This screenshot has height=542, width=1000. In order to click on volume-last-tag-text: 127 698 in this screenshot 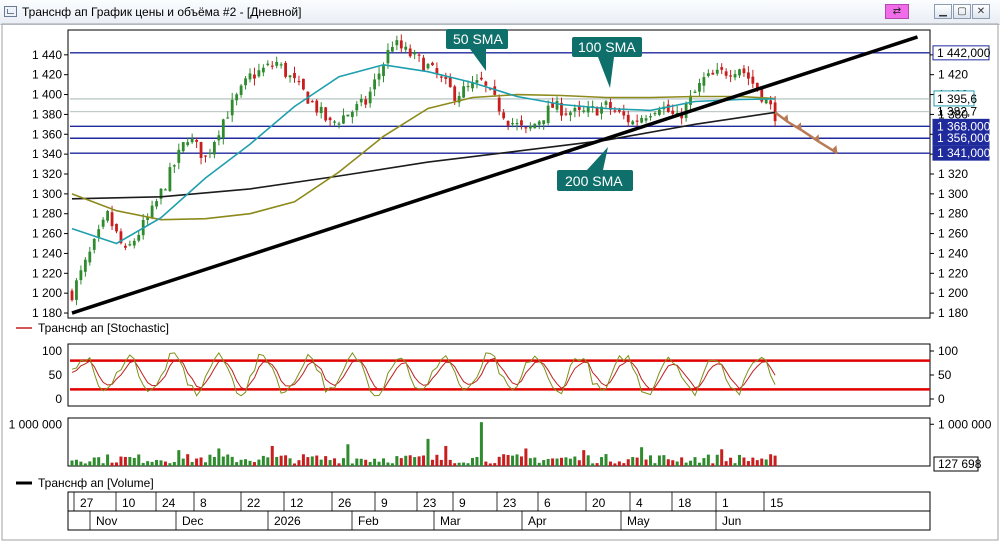, I will do `click(960, 464)`.